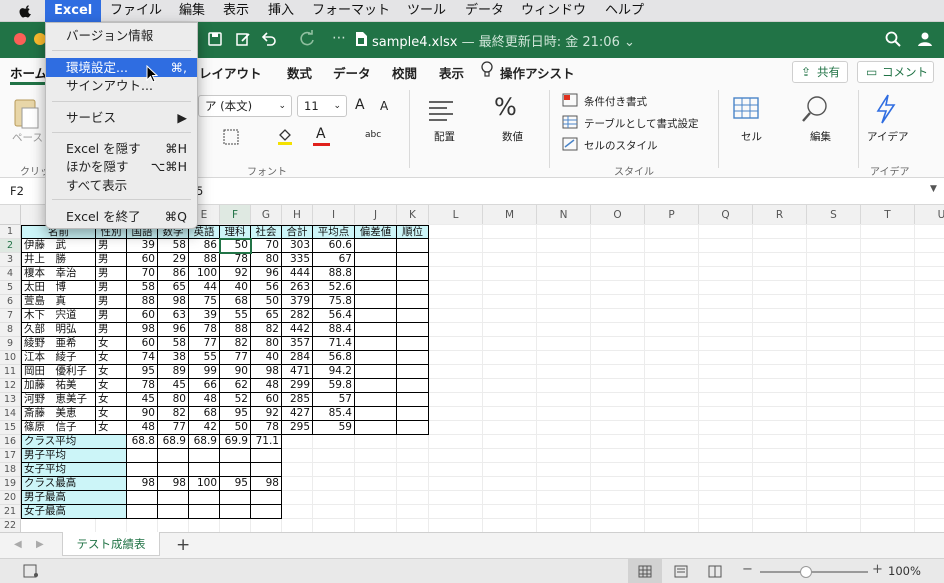 The image size is (944, 583). I want to click on row-header: 15, so click(10, 428).